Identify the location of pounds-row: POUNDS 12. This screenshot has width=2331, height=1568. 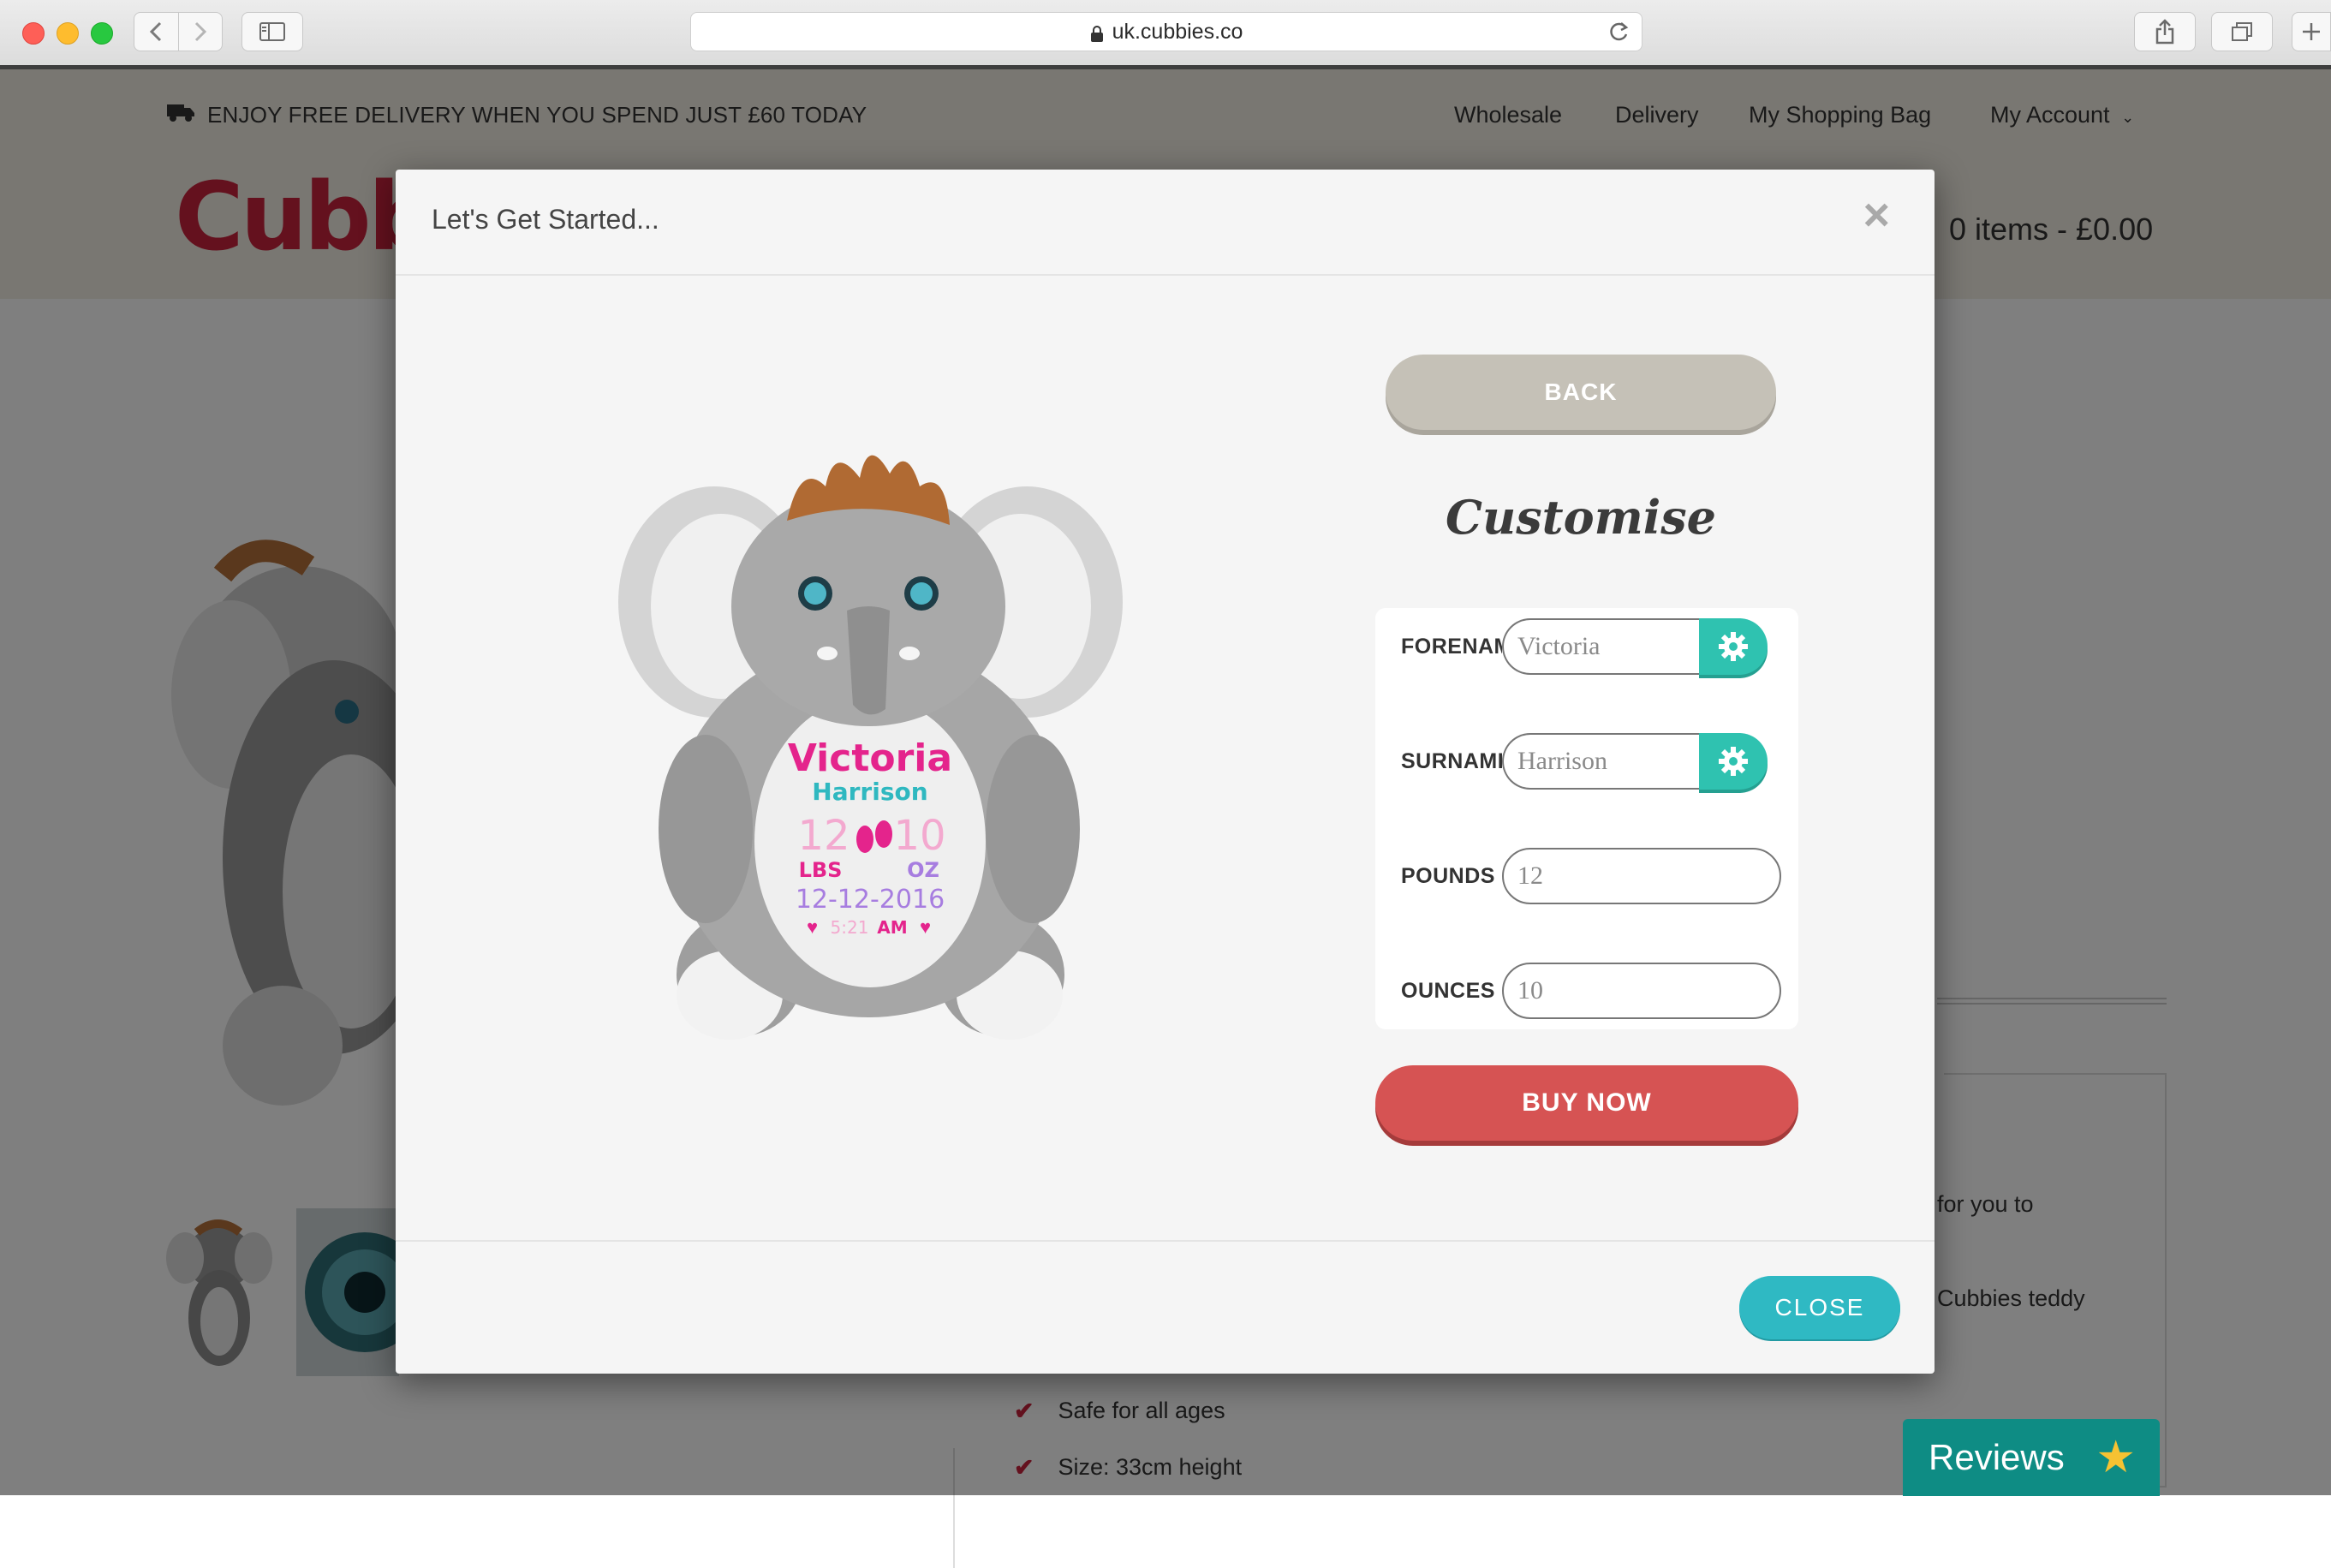
(1591, 876).